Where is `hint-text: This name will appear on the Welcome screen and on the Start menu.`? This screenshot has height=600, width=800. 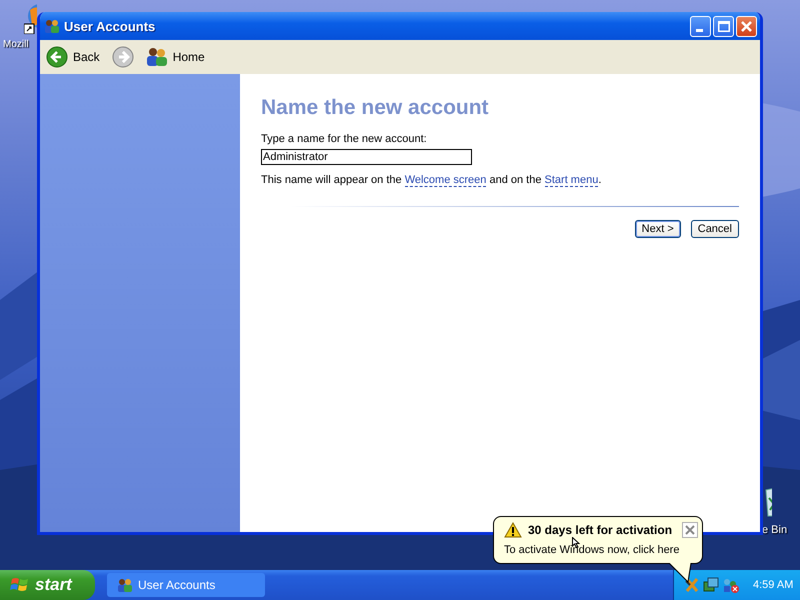 hint-text: This name will appear on the Welcome screen and on the Start menu. is located at coordinates (431, 180).